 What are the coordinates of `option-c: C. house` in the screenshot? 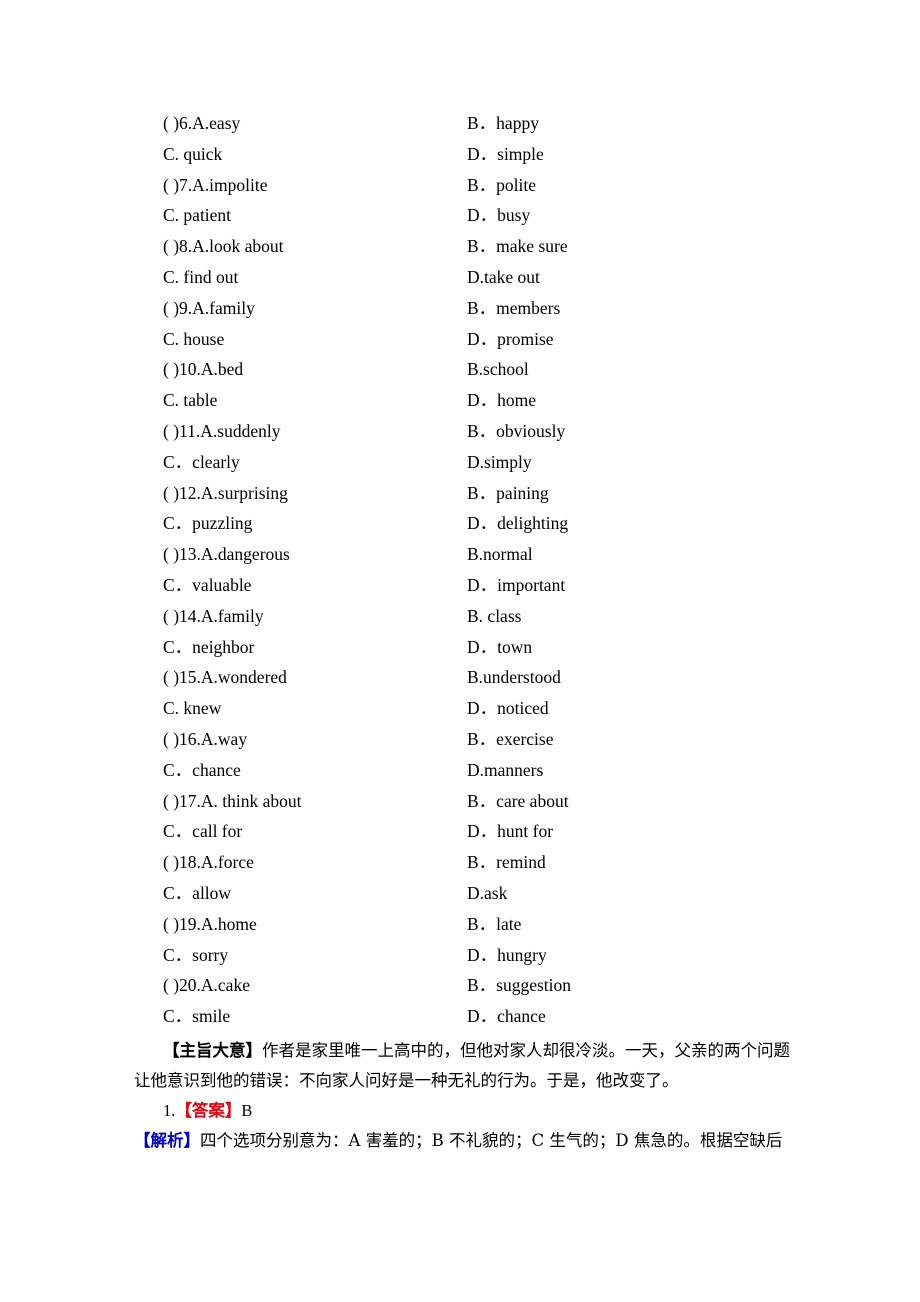 It's located at (194, 338).